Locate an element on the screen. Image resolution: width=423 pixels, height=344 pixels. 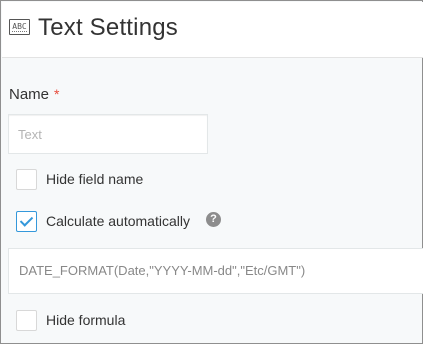
calculate-automatically-option: Calculate automatically is located at coordinates (103, 221).